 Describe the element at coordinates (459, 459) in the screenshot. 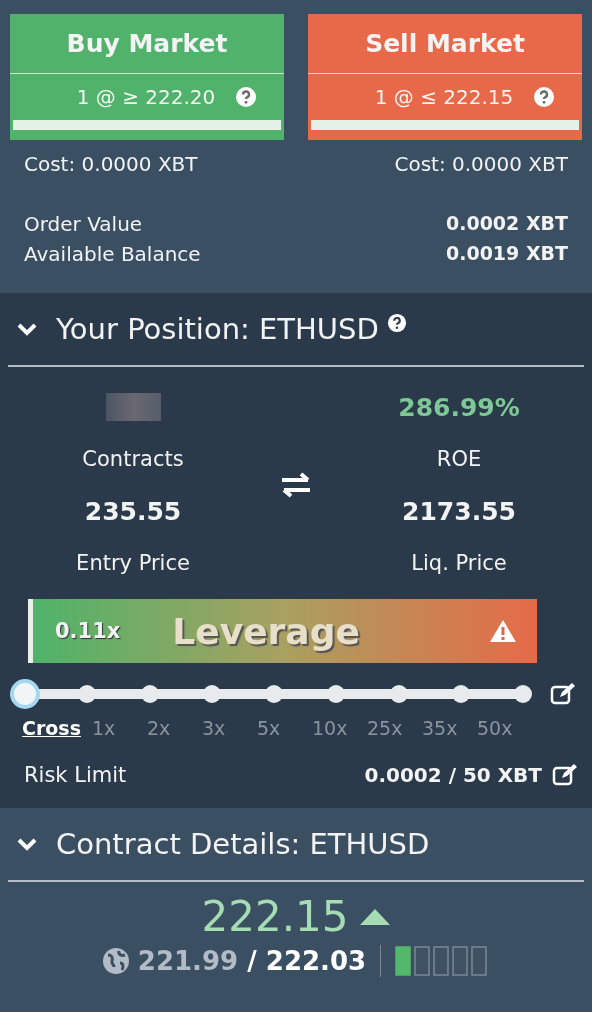

I see `stat-label: ROE` at that location.